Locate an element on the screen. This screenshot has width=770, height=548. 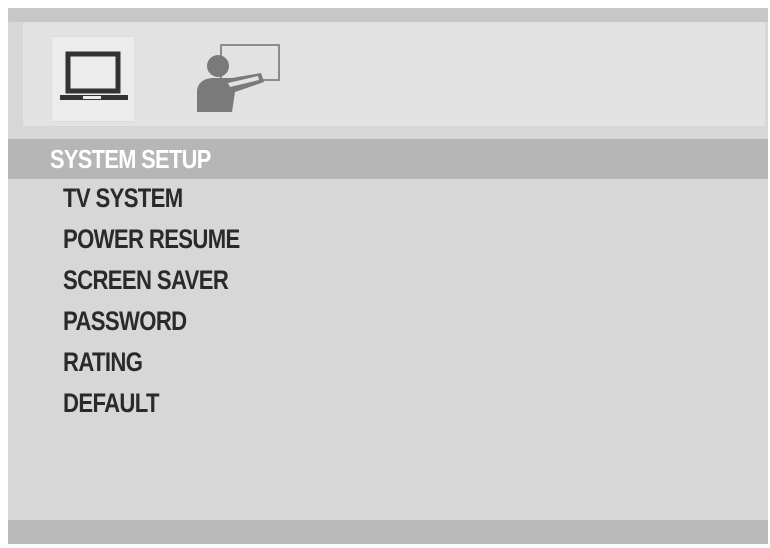
page-title: SYSTEM SETUP is located at coordinates (130, 159).